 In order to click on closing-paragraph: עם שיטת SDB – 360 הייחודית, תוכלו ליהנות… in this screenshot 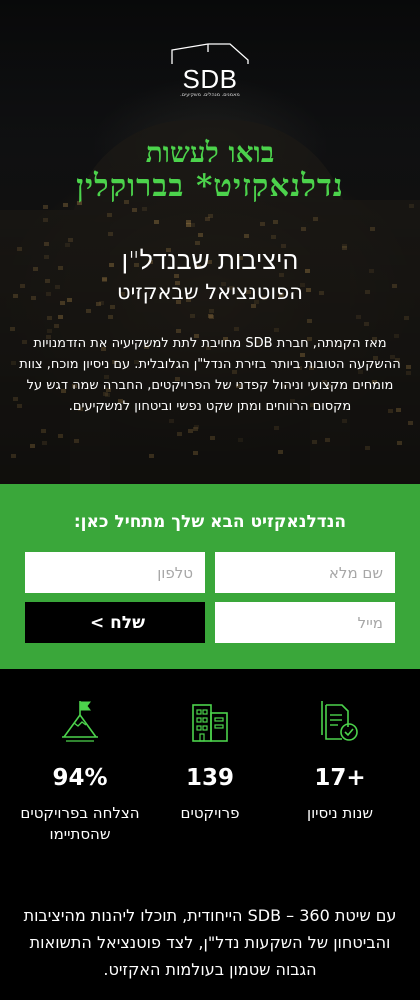, I will do `click(210, 942)`.